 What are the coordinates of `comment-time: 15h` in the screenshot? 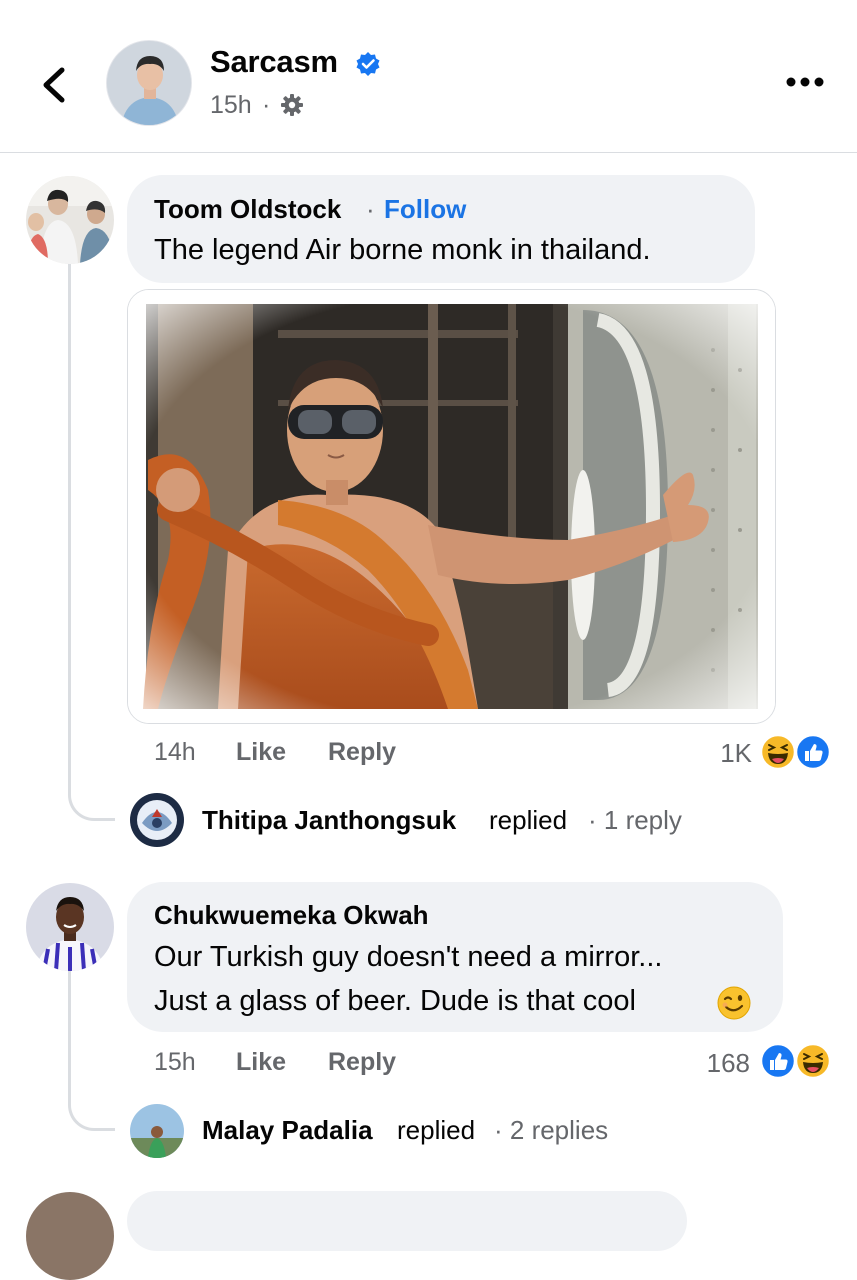 It's located at (175, 1062).